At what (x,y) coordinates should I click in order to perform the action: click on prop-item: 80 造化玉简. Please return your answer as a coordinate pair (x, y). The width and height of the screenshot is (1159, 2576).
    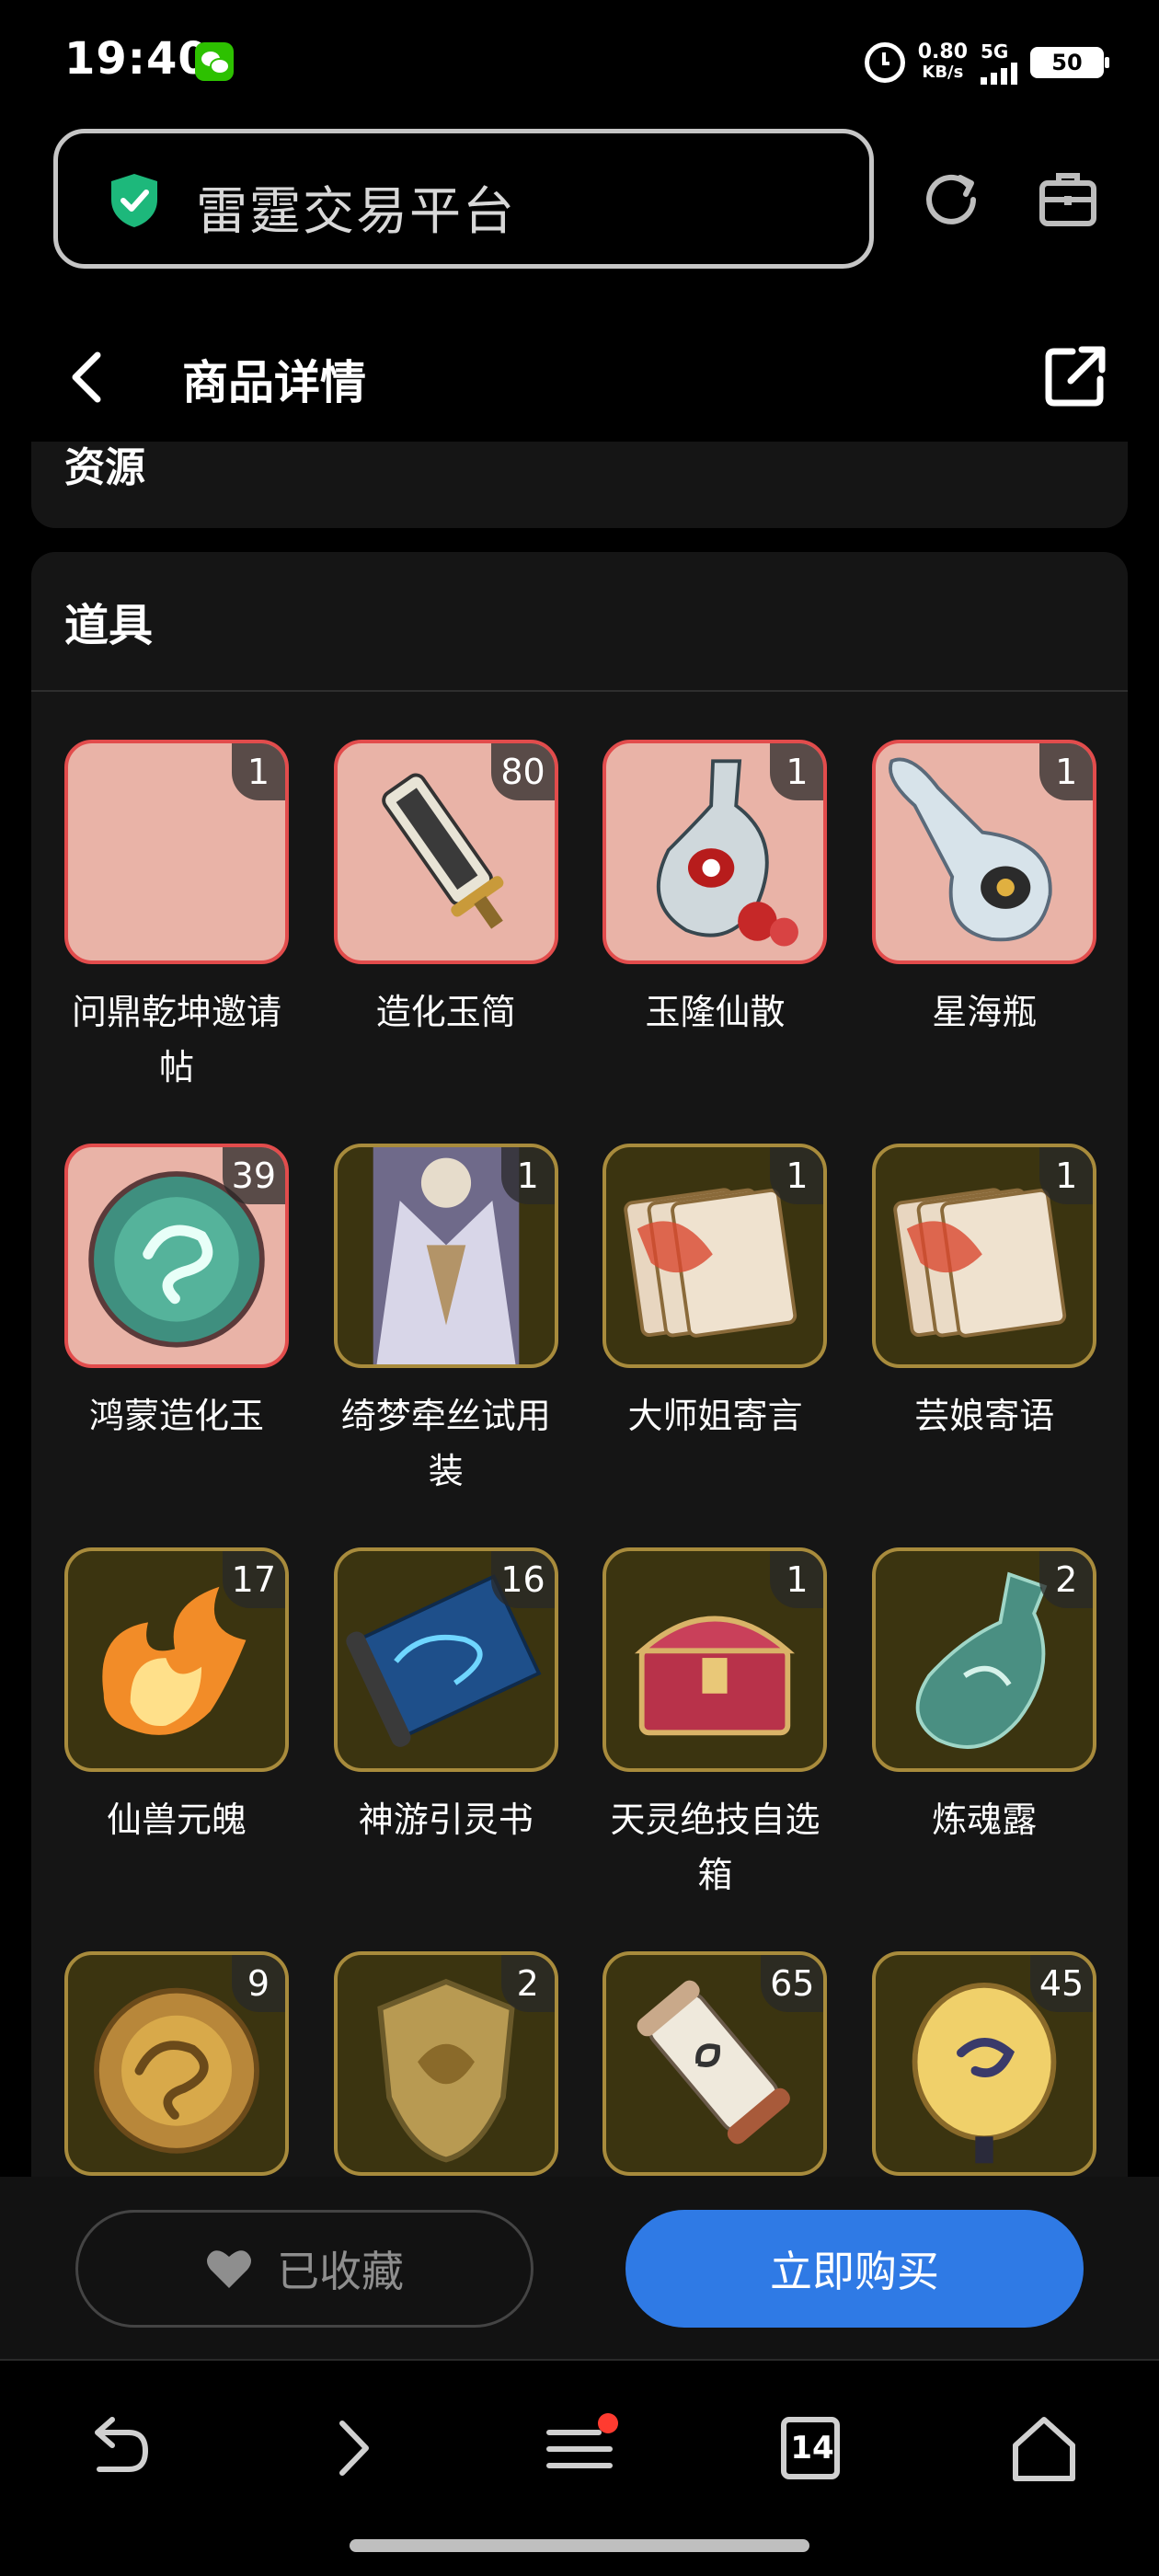
    Looking at the image, I should click on (445, 890).